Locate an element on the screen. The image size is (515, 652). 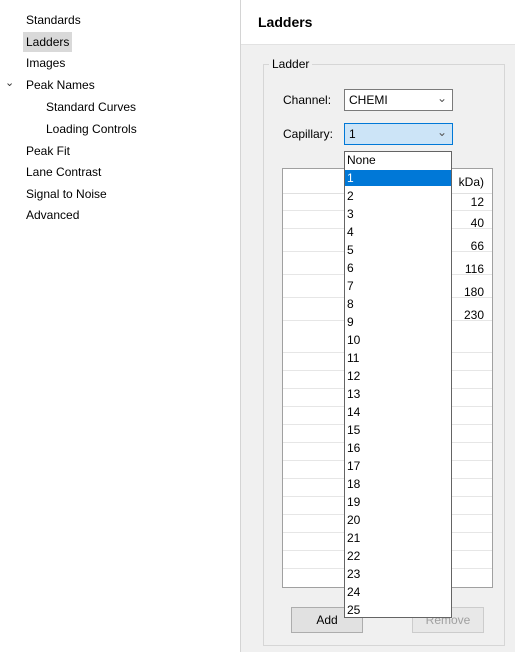
dropdown-option: 16 is located at coordinates (398, 448).